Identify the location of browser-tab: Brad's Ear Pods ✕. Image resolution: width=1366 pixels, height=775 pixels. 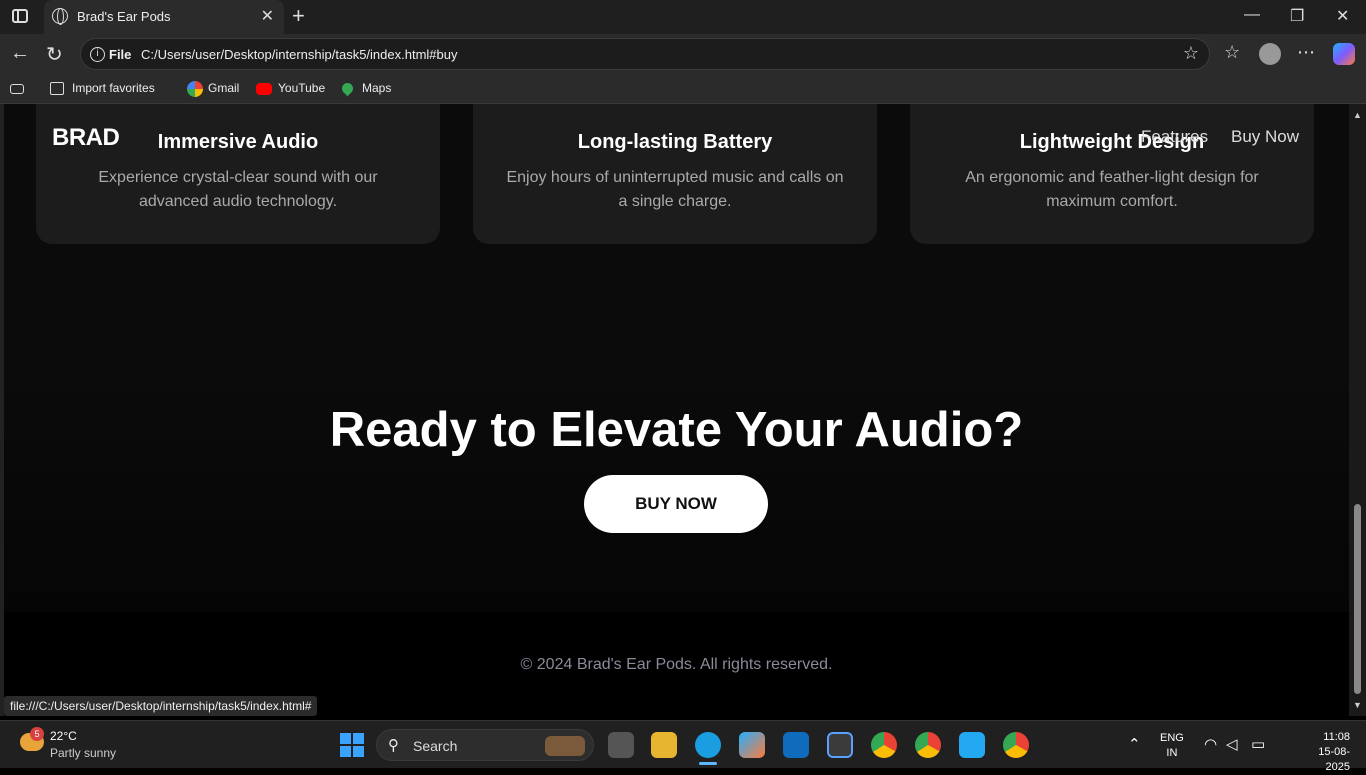
(164, 17).